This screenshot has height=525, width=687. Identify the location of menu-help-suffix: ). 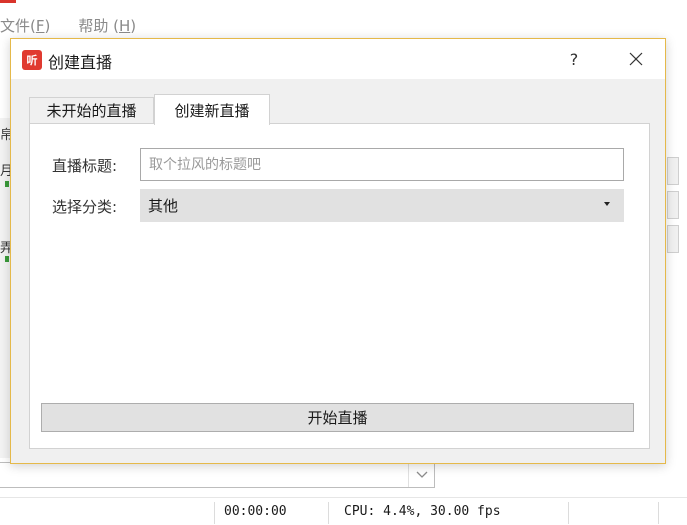
(133, 25).